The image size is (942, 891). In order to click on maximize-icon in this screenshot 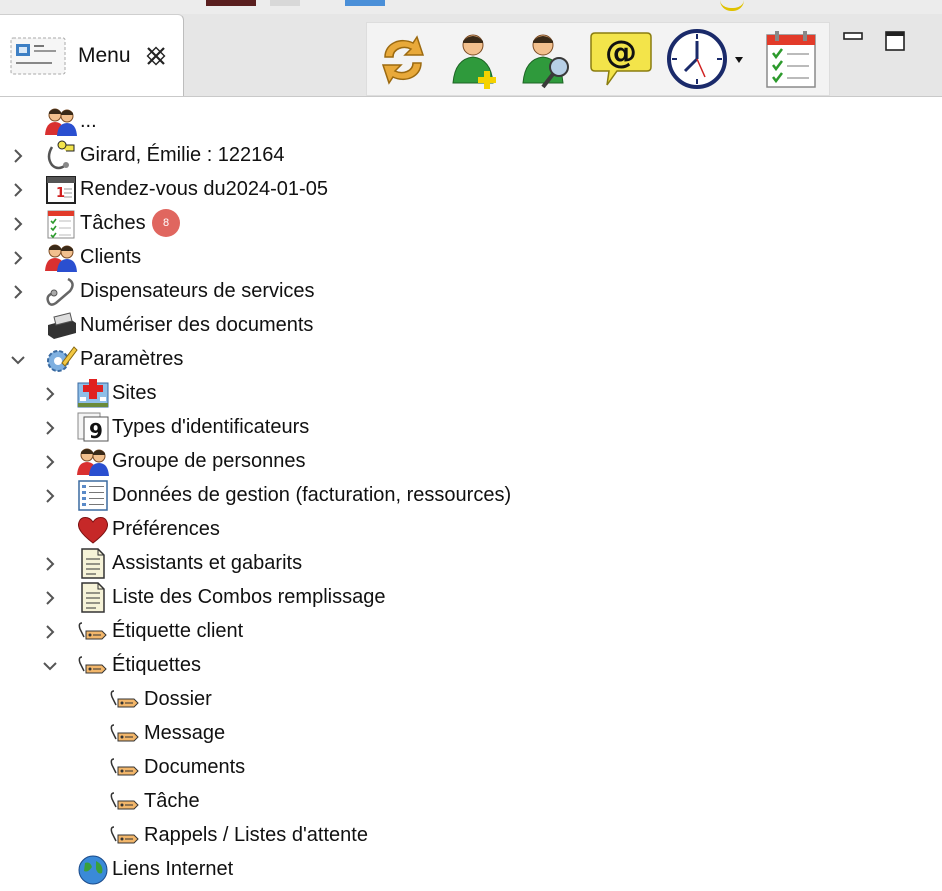, I will do `click(895, 41)`.